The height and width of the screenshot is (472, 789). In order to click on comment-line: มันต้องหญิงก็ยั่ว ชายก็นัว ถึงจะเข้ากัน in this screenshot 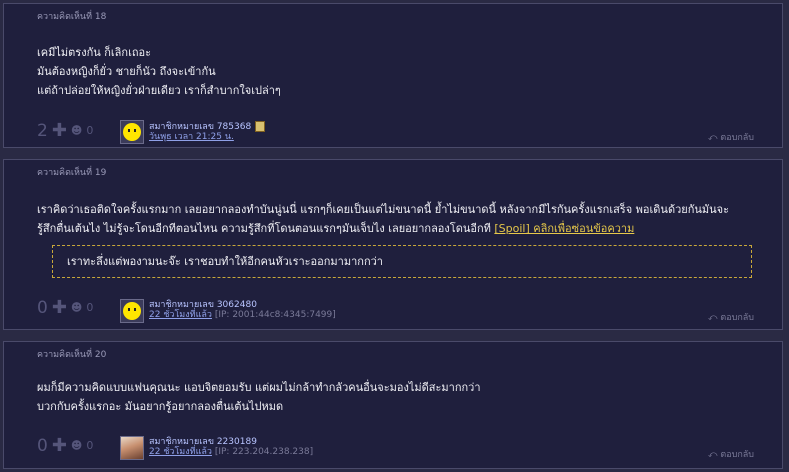, I will do `click(126, 71)`.